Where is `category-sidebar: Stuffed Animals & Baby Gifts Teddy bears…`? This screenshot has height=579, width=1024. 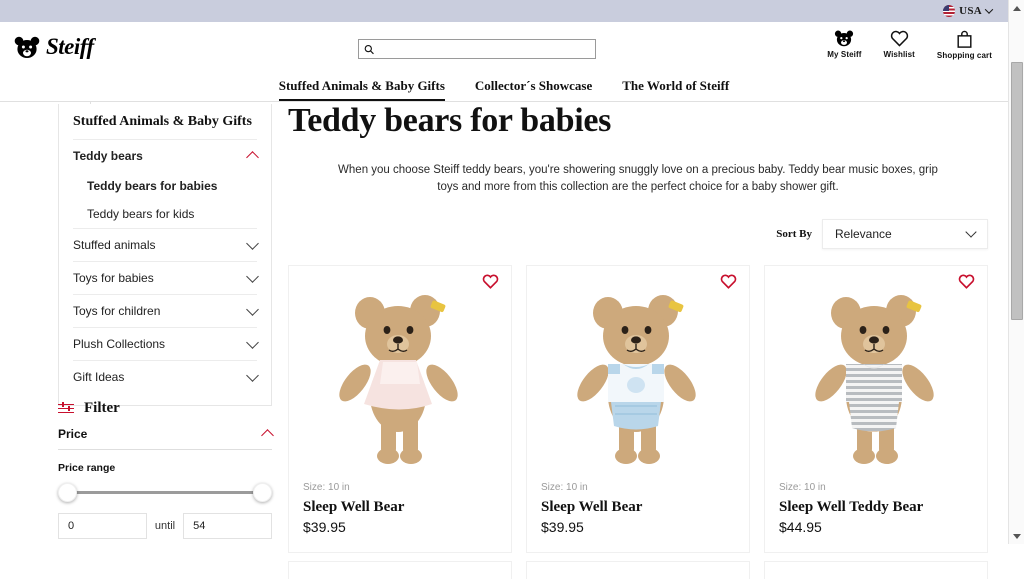
category-sidebar: Stuffed Animals & Baby Gifts Teddy bears… is located at coordinates (165, 255).